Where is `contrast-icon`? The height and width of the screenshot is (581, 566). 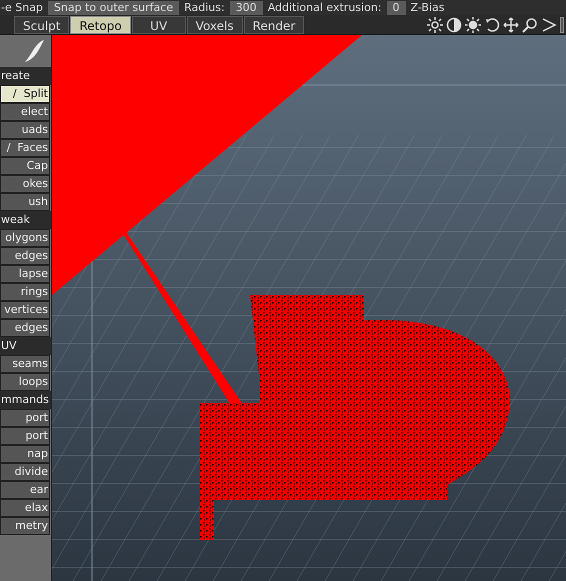
contrast-icon is located at coordinates (454, 25).